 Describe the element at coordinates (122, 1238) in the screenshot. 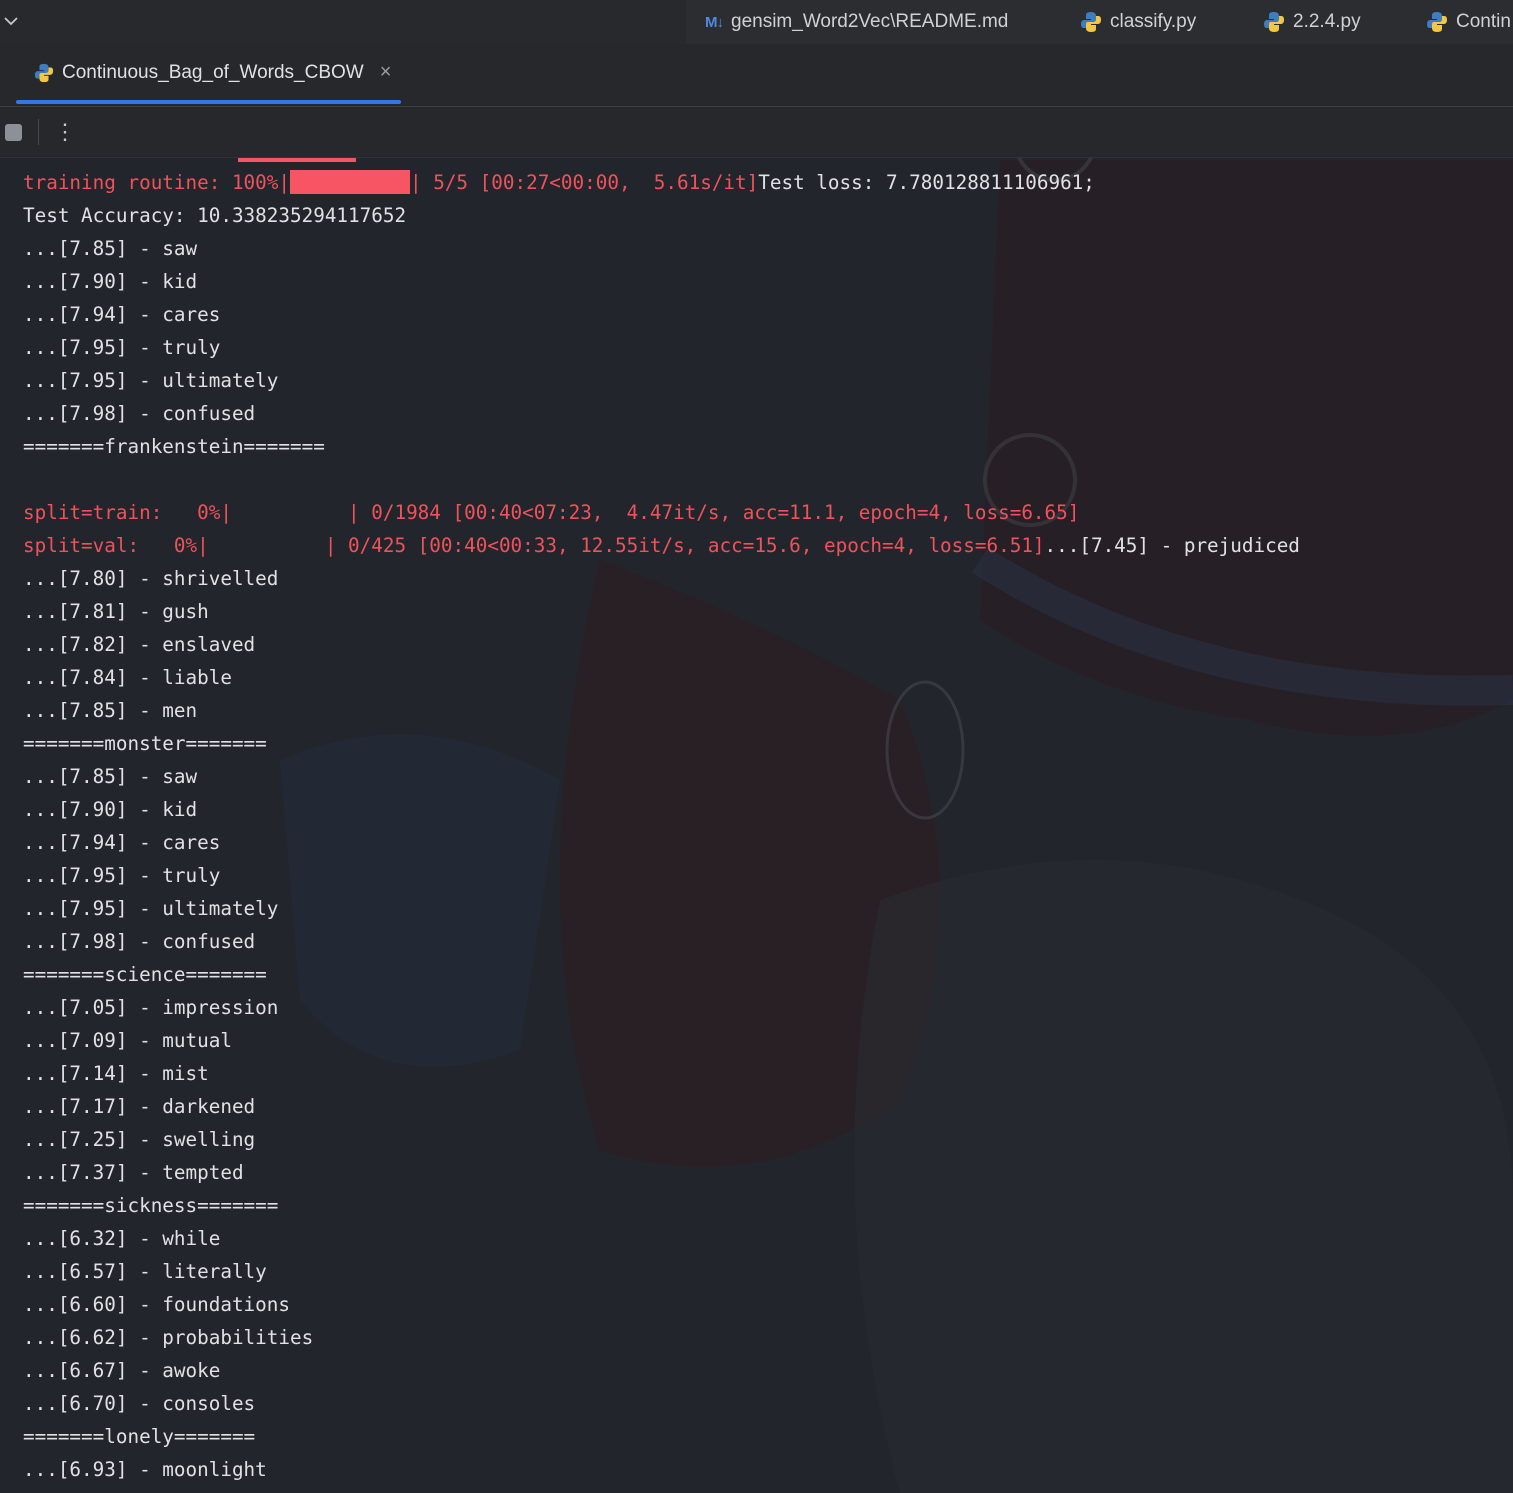

I see `similarity-line: ...[6.32] - while` at that location.